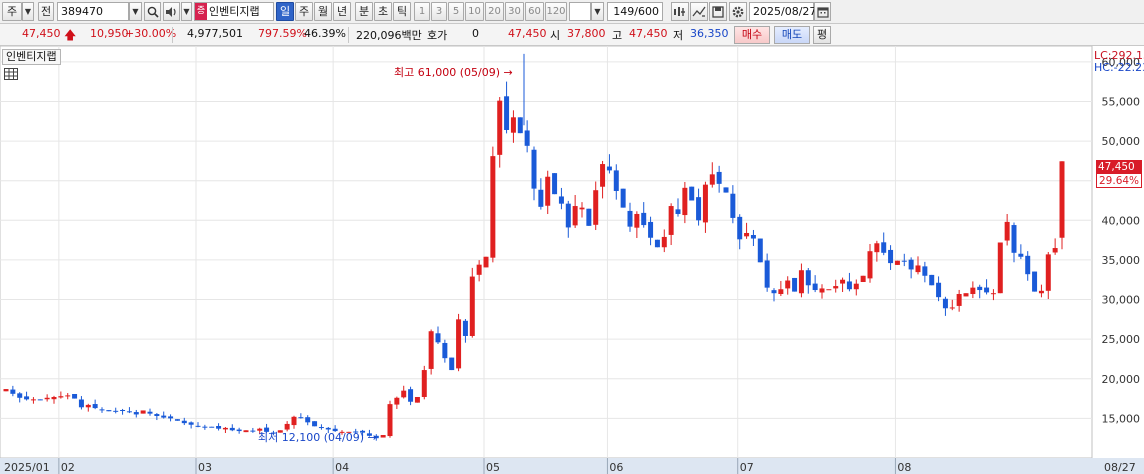 The height and width of the screenshot is (474, 1144). I want to click on interval-30-label: 30, so click(514, 11).